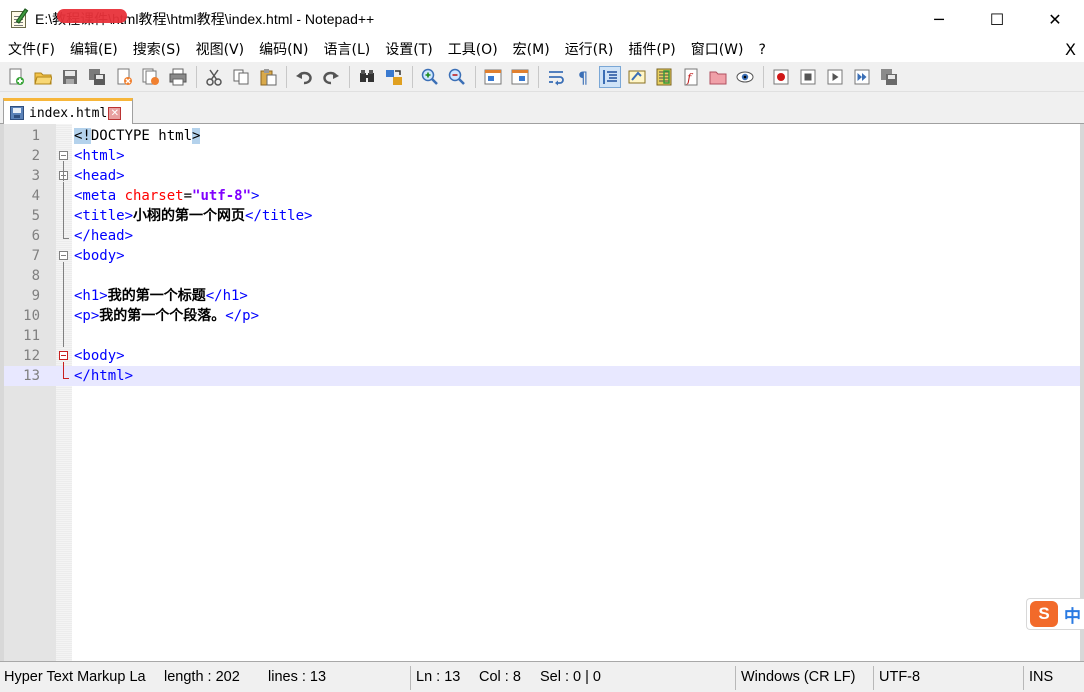 The width and height of the screenshot is (1084, 692). I want to click on maximize-button: ☐, so click(997, 19).